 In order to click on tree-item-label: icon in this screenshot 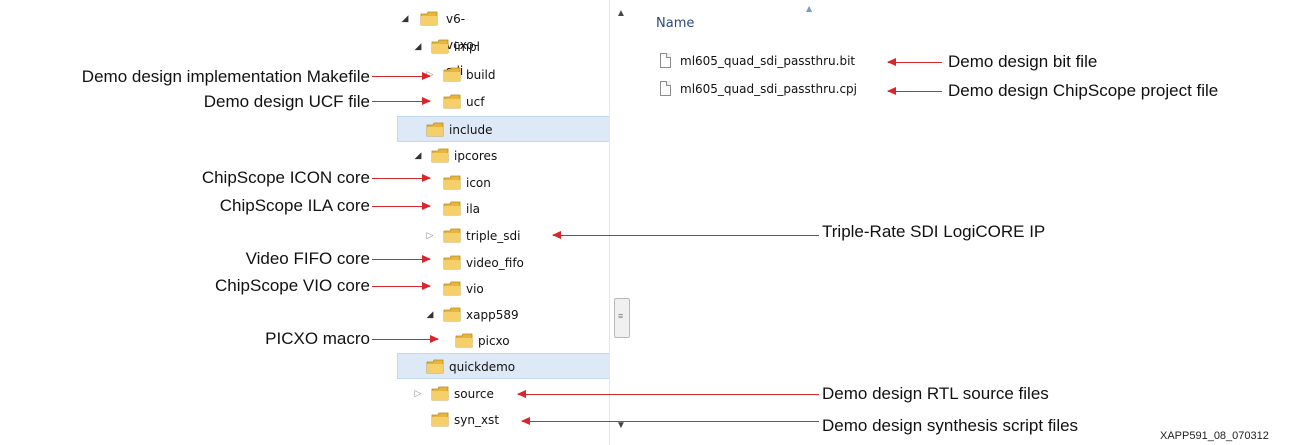, I will do `click(478, 183)`.